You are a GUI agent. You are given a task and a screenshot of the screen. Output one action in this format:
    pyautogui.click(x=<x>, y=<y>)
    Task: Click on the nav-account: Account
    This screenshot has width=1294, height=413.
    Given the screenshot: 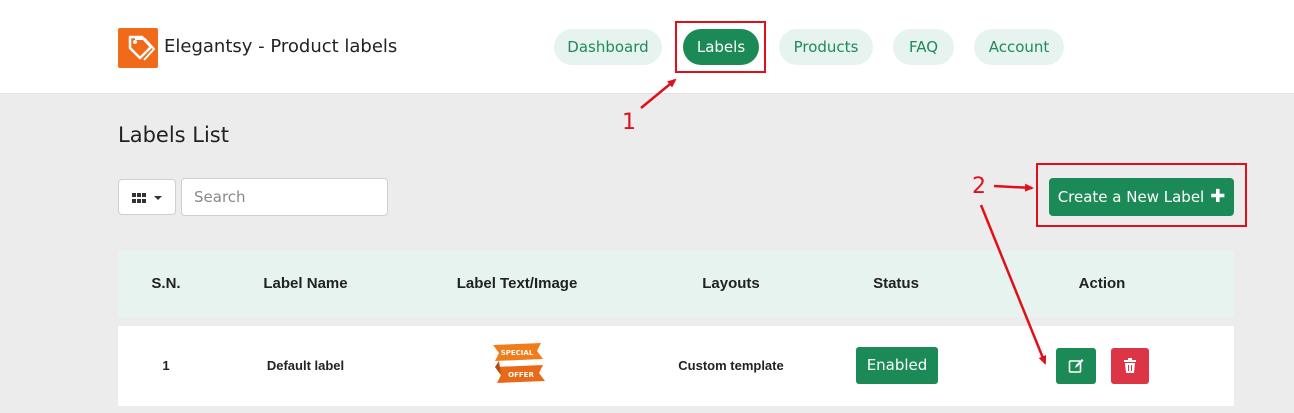 What is the action you would take?
    pyautogui.click(x=1019, y=47)
    